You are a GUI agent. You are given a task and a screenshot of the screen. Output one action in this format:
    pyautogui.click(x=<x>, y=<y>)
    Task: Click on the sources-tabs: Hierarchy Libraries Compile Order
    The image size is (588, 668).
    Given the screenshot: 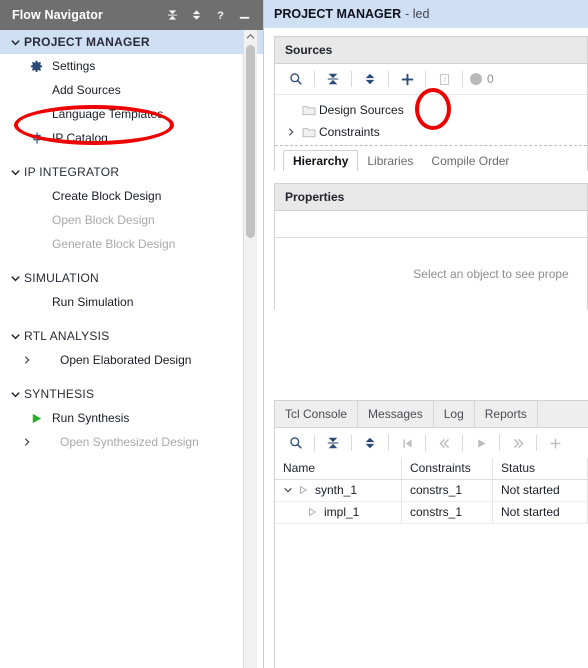 What is the action you would take?
    pyautogui.click(x=431, y=158)
    